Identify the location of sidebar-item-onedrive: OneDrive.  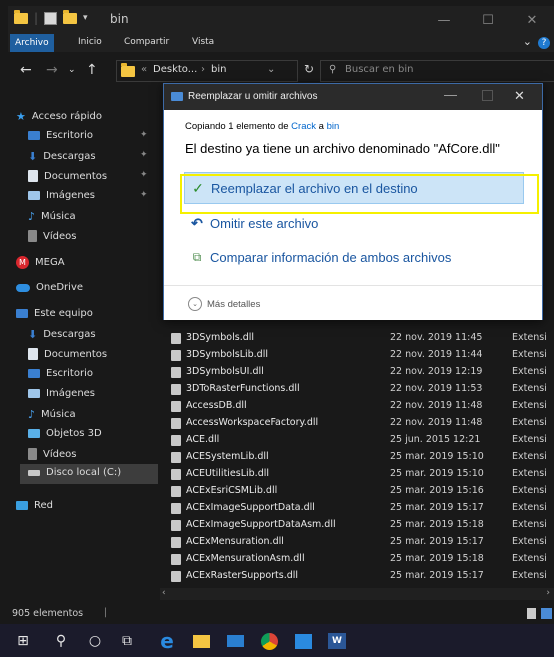
(49, 287).